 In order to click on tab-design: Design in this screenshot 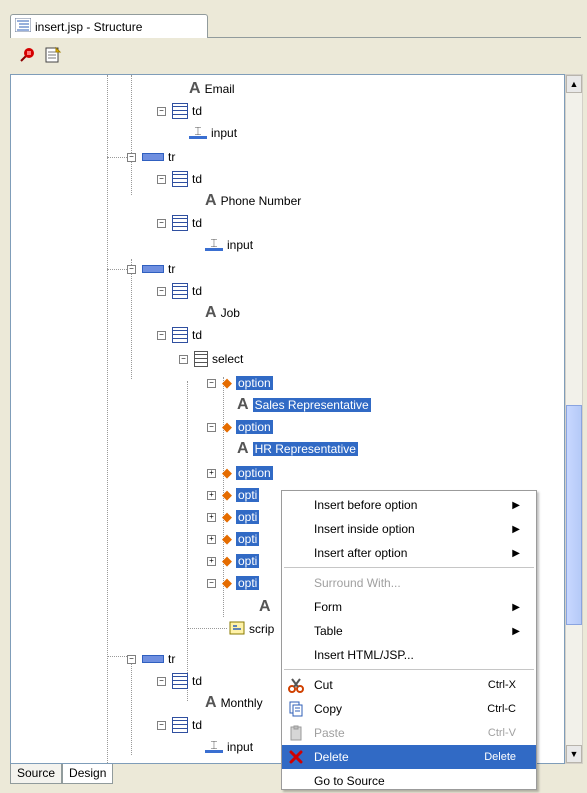, I will do `click(88, 774)`.